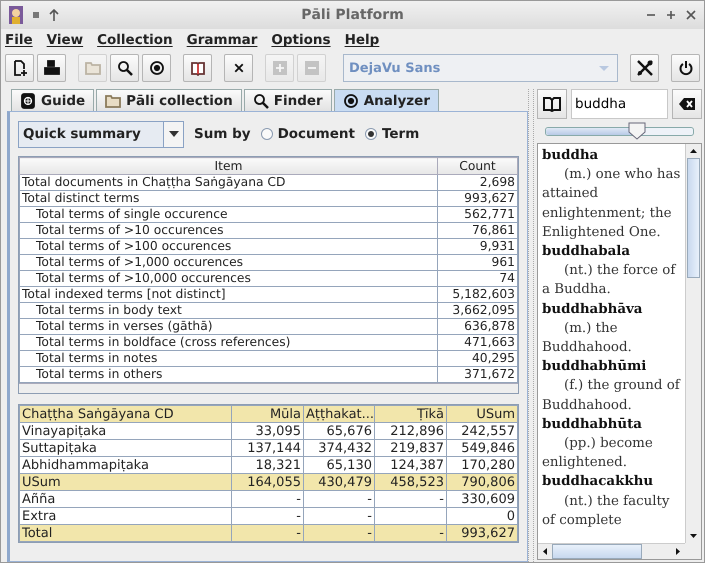 The height and width of the screenshot is (563, 705). I want to click on minus-icon, so click(312, 68).